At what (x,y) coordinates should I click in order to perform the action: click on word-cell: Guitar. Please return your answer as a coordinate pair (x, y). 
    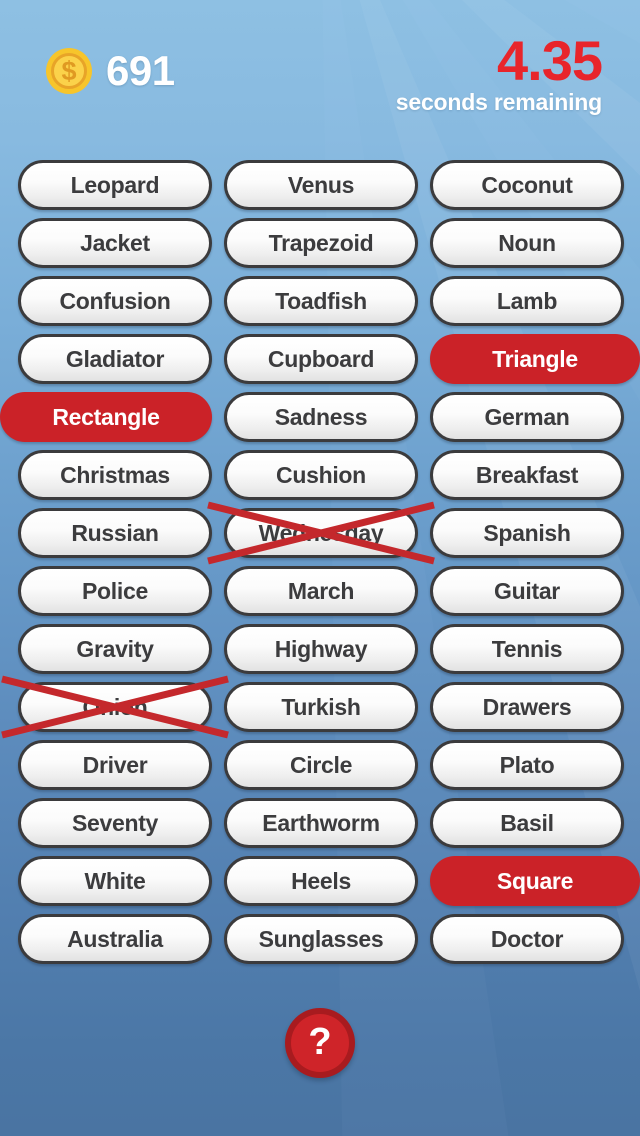
    Looking at the image, I should click on (527, 591).